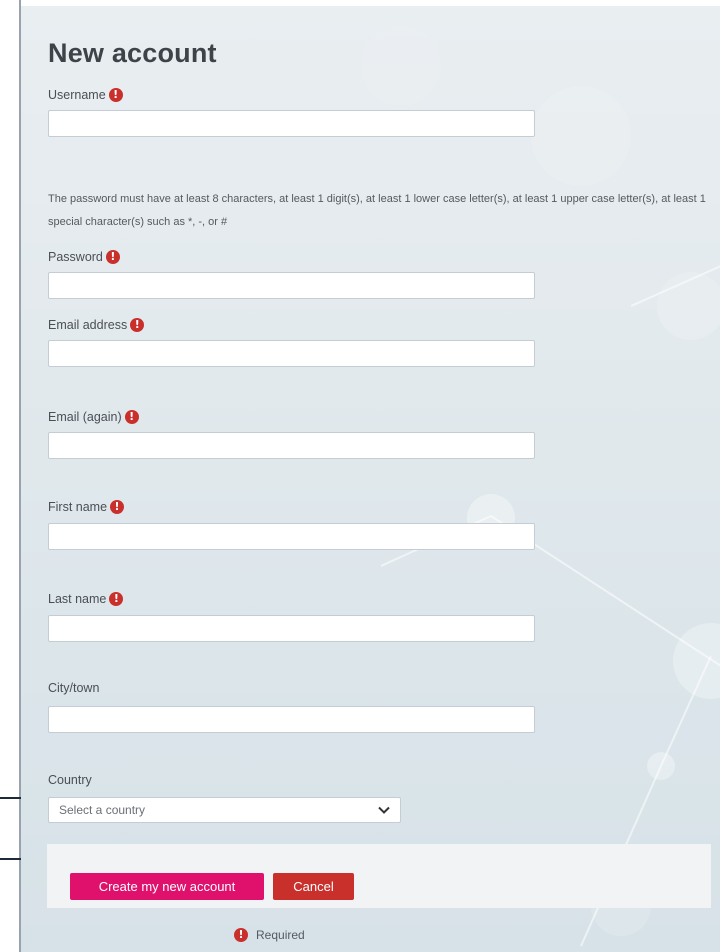 The width and height of the screenshot is (720, 952). What do you see at coordinates (85, 417) in the screenshot?
I see `email-again-label-text: Email (again)` at bounding box center [85, 417].